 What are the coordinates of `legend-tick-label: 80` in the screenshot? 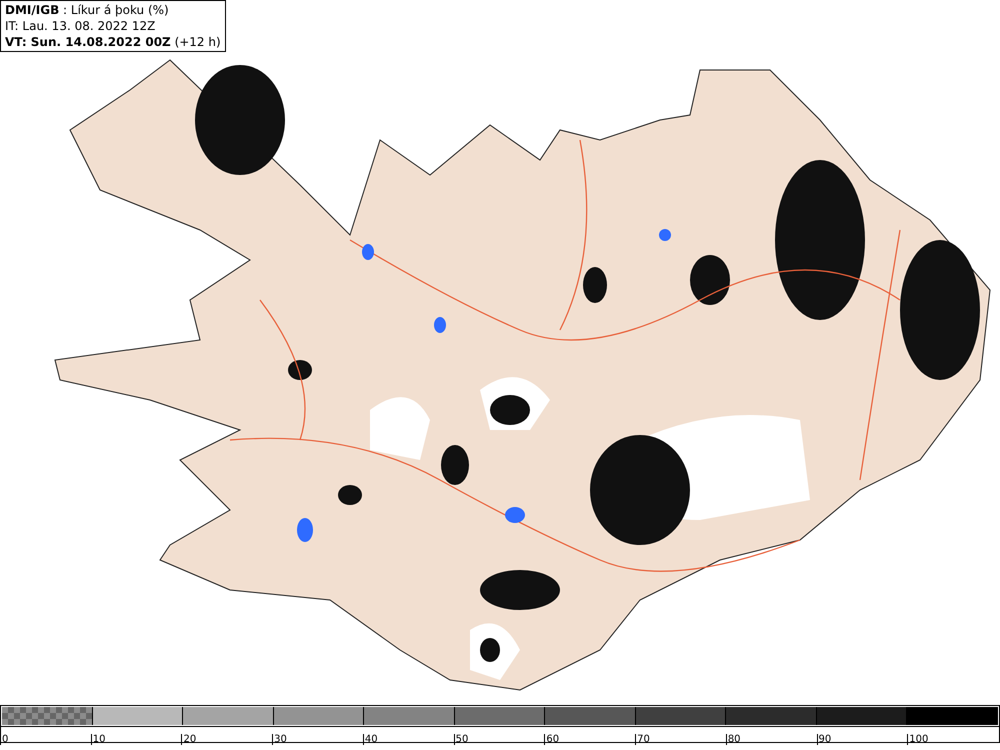 It's located at (733, 739).